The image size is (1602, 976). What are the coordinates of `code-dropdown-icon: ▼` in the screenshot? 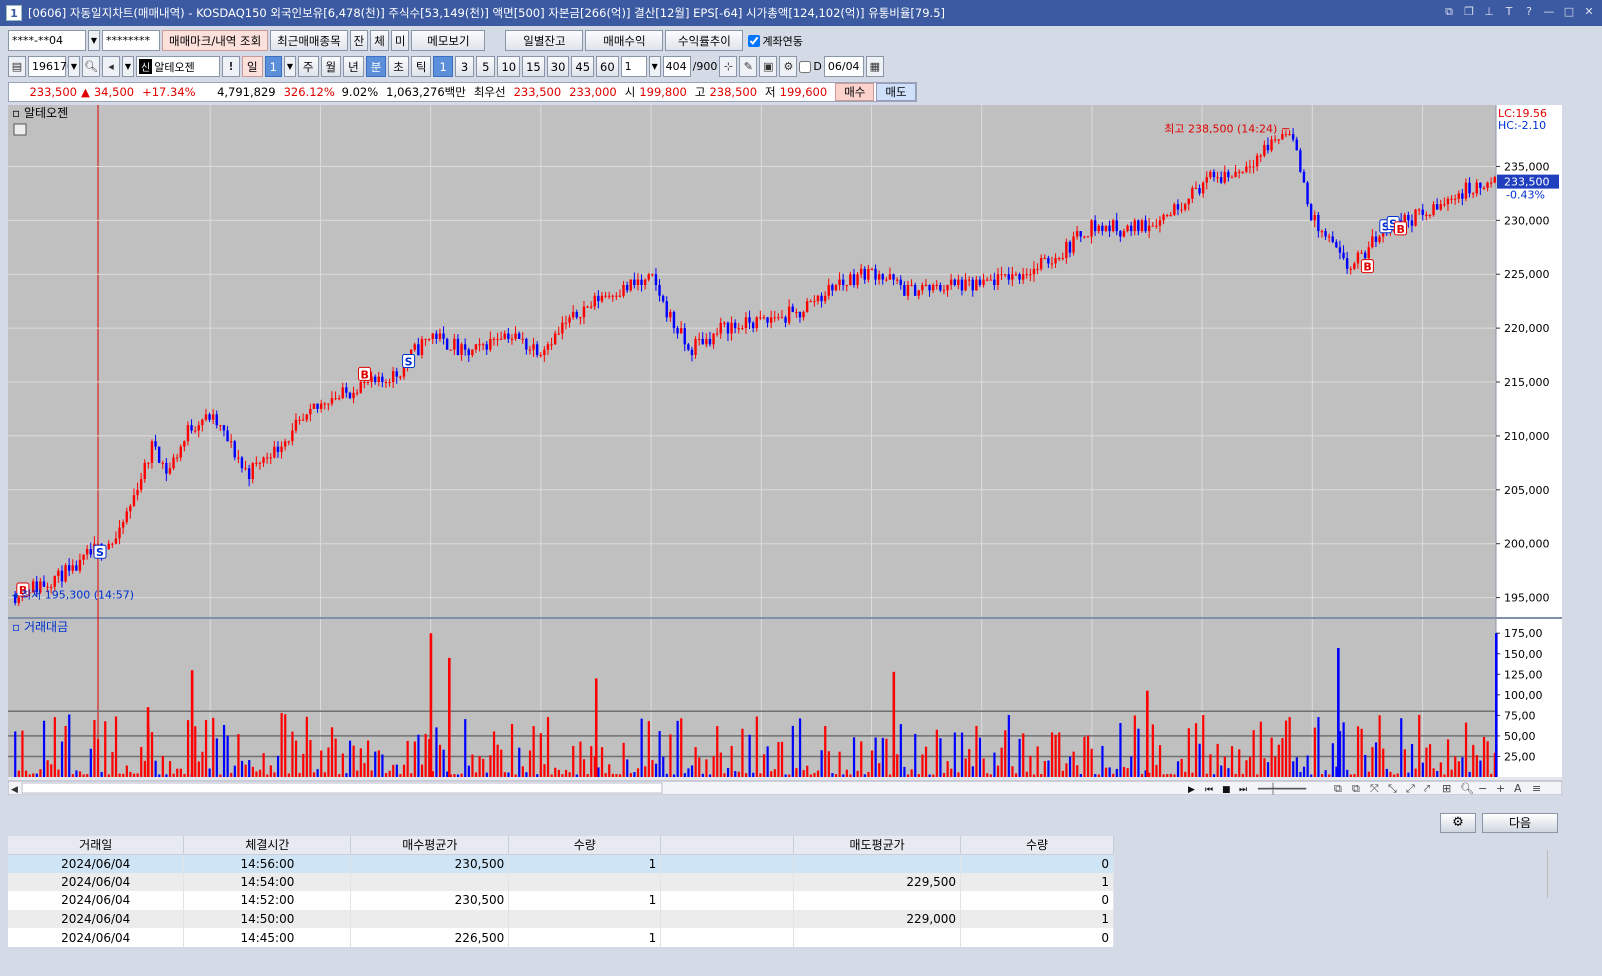 It's located at (74, 66).